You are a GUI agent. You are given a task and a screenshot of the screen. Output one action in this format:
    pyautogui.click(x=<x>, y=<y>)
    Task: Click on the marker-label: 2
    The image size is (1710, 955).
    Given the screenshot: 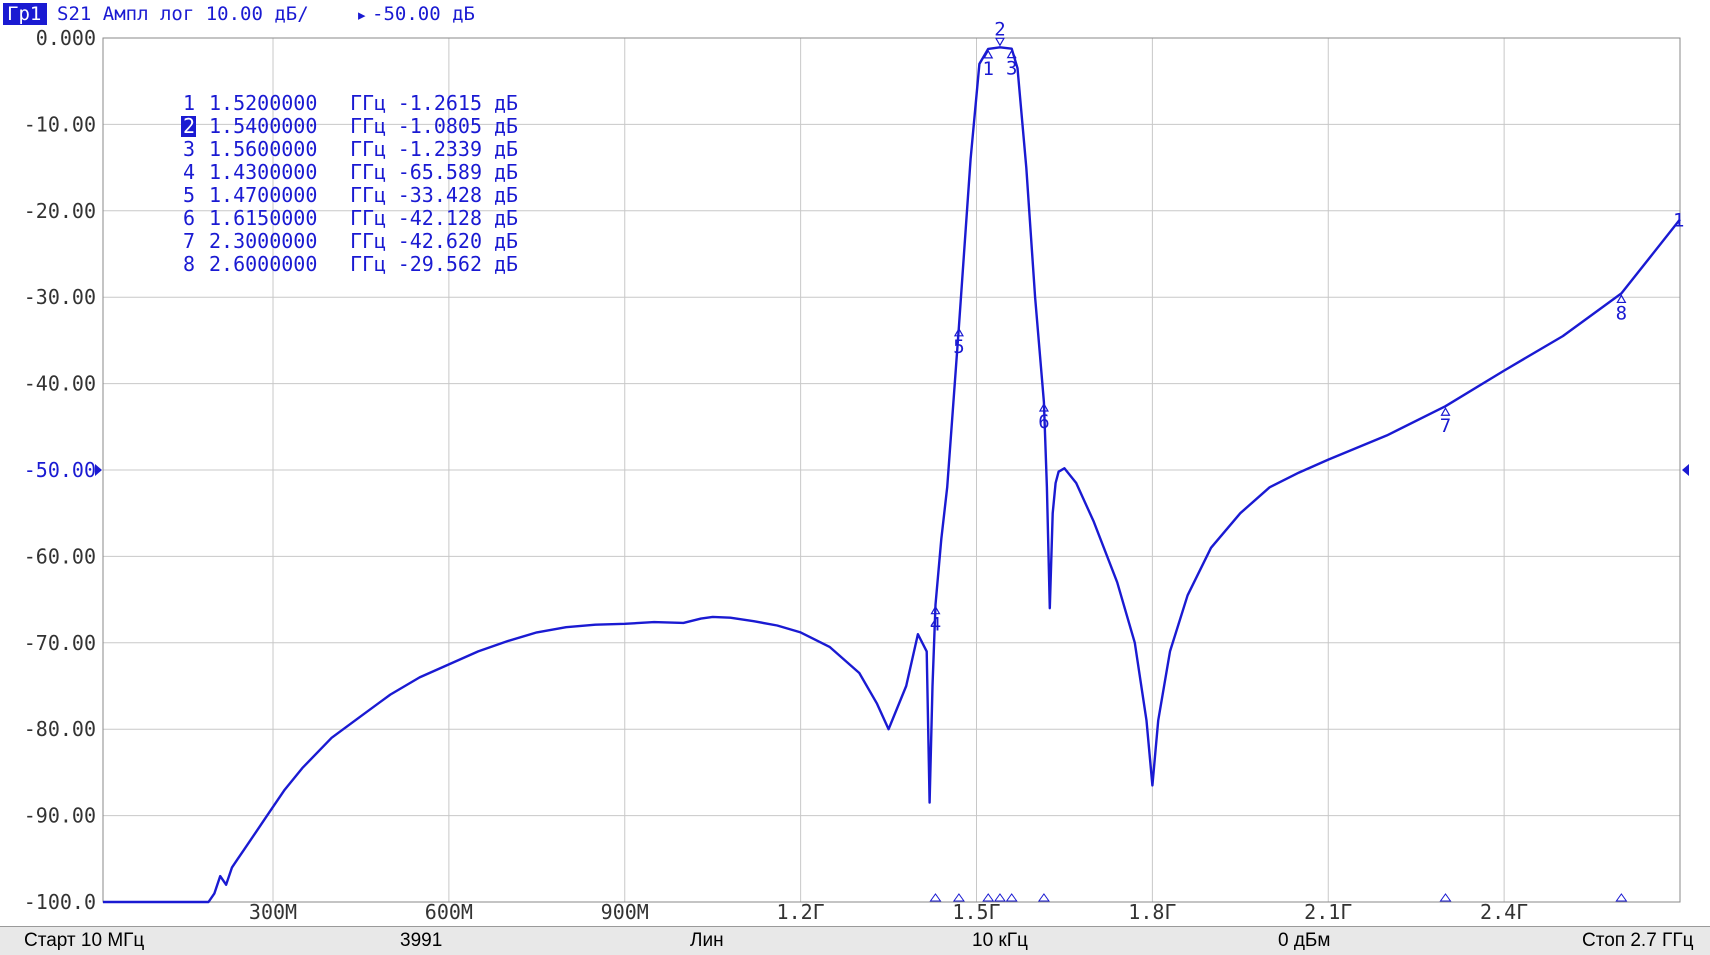 What is the action you would take?
    pyautogui.click(x=999, y=29)
    